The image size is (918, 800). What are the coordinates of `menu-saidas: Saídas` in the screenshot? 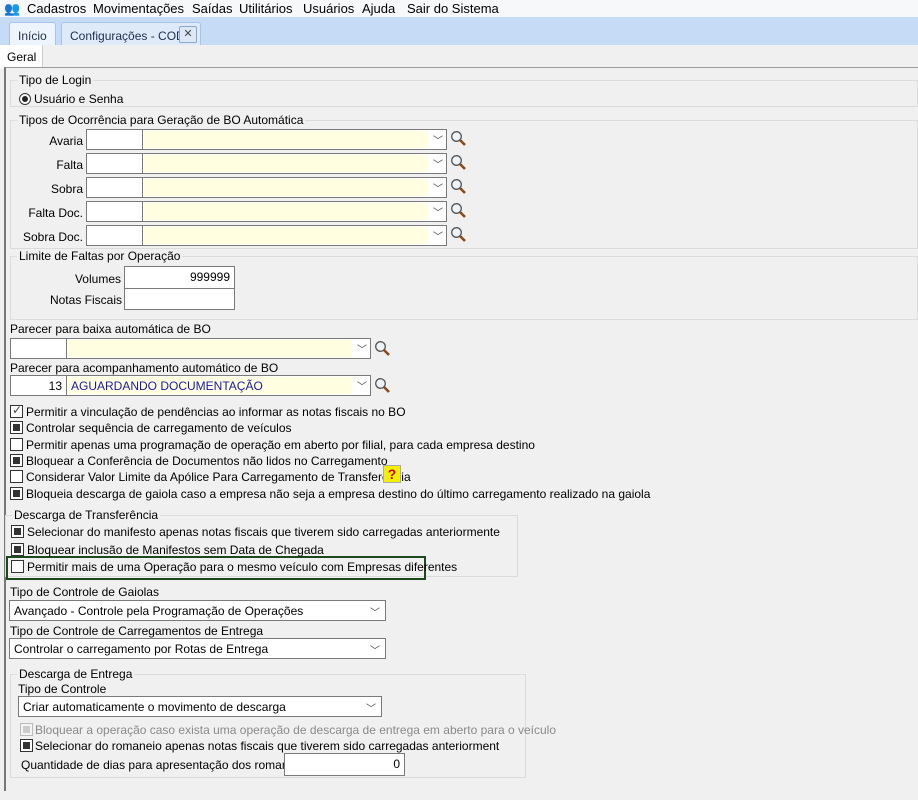 It's located at (212, 8).